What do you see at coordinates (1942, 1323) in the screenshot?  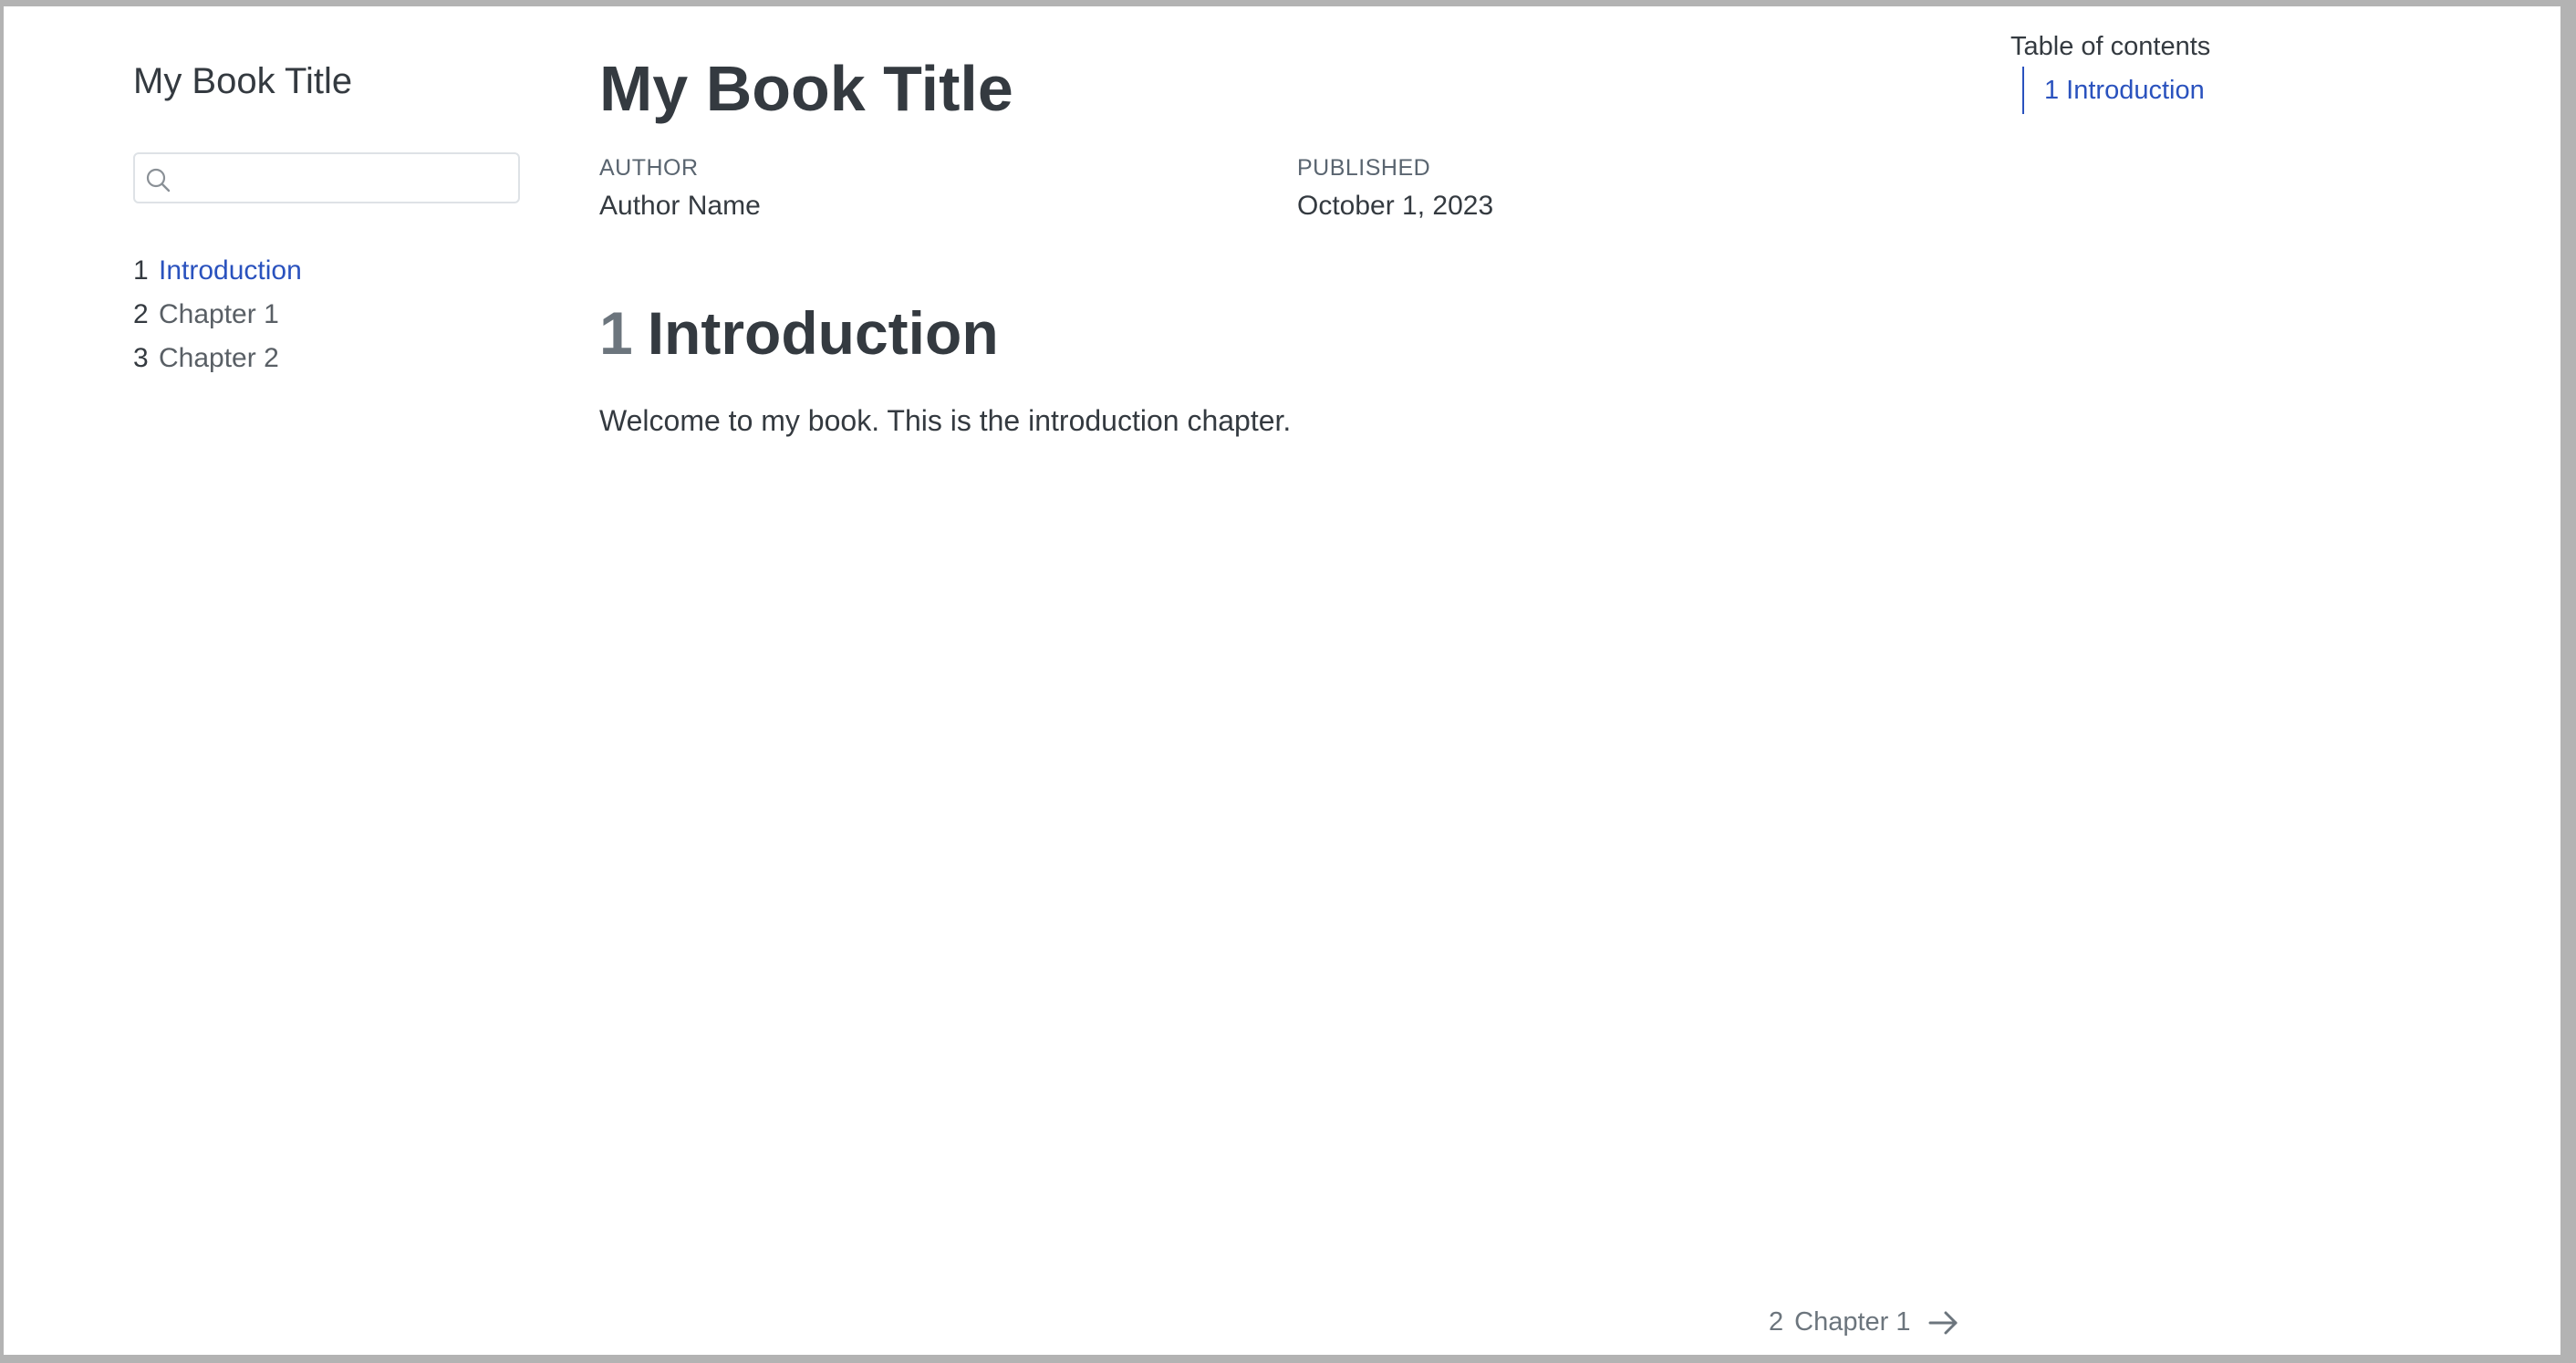 I see `arrow-right-icon` at bounding box center [1942, 1323].